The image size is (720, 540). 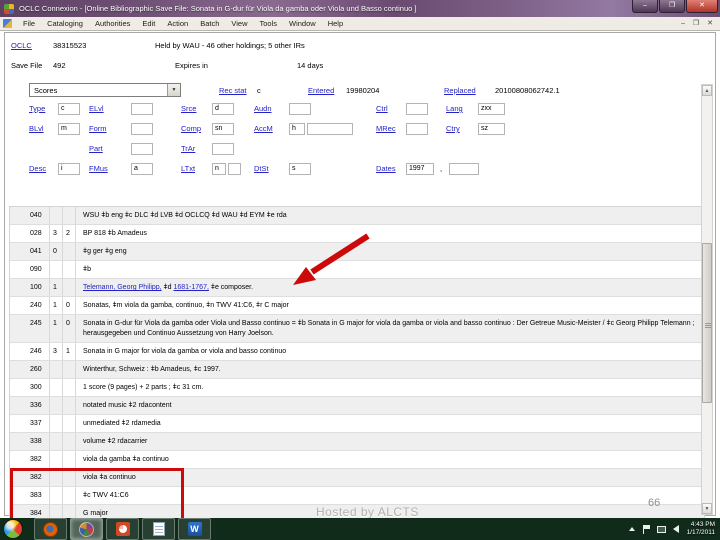 What do you see at coordinates (223, 109) in the screenshot?
I see `ff-value-srce: d` at bounding box center [223, 109].